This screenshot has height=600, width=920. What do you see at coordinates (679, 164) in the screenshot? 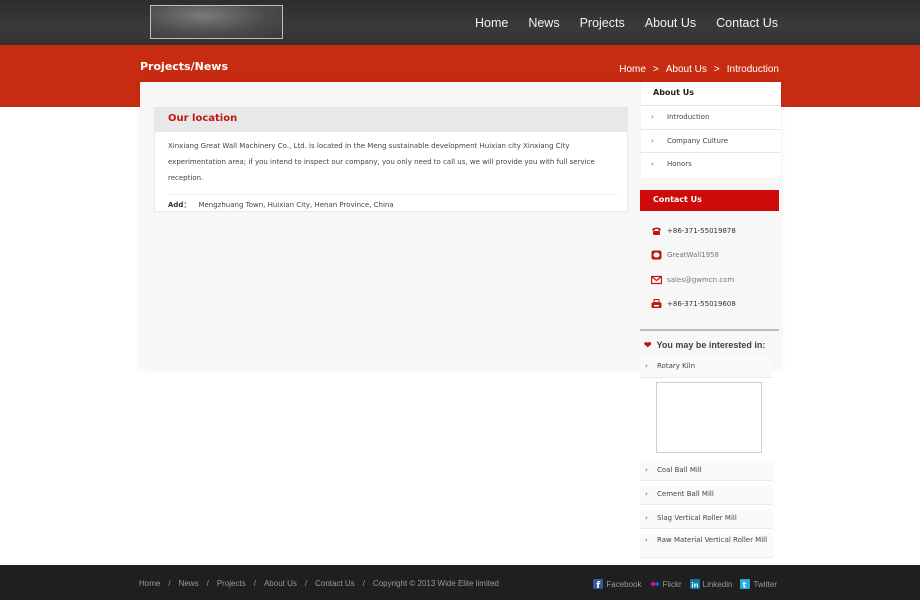
I see `sidebar-item-label: Honors` at bounding box center [679, 164].